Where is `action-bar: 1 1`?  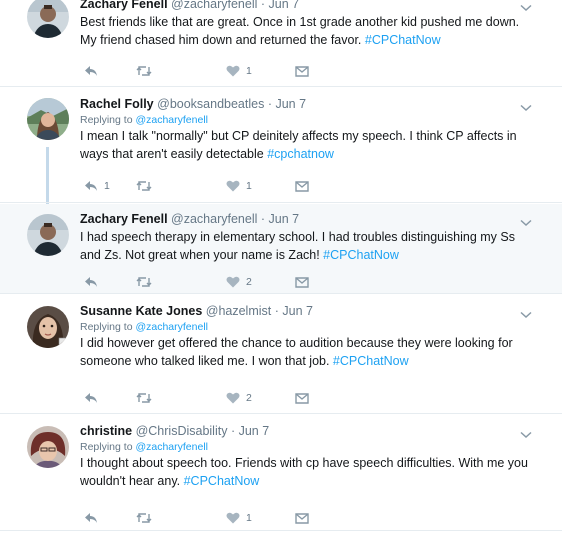 action-bar: 1 1 is located at coordinates (210, 186).